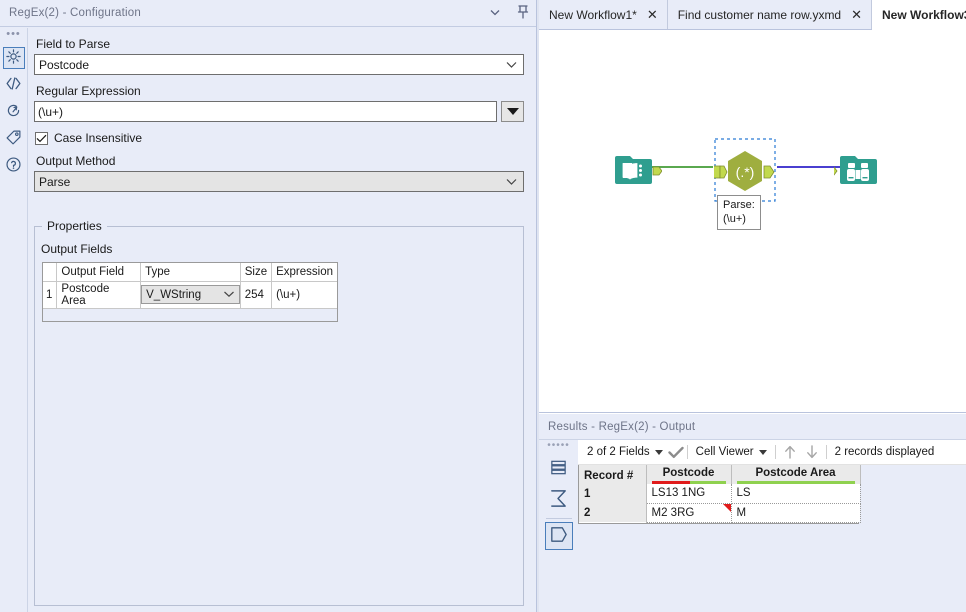 Image resolution: width=966 pixels, height=612 pixels. Describe the element at coordinates (14, 320) in the screenshot. I see `configuration-icon-rail: •••` at that location.